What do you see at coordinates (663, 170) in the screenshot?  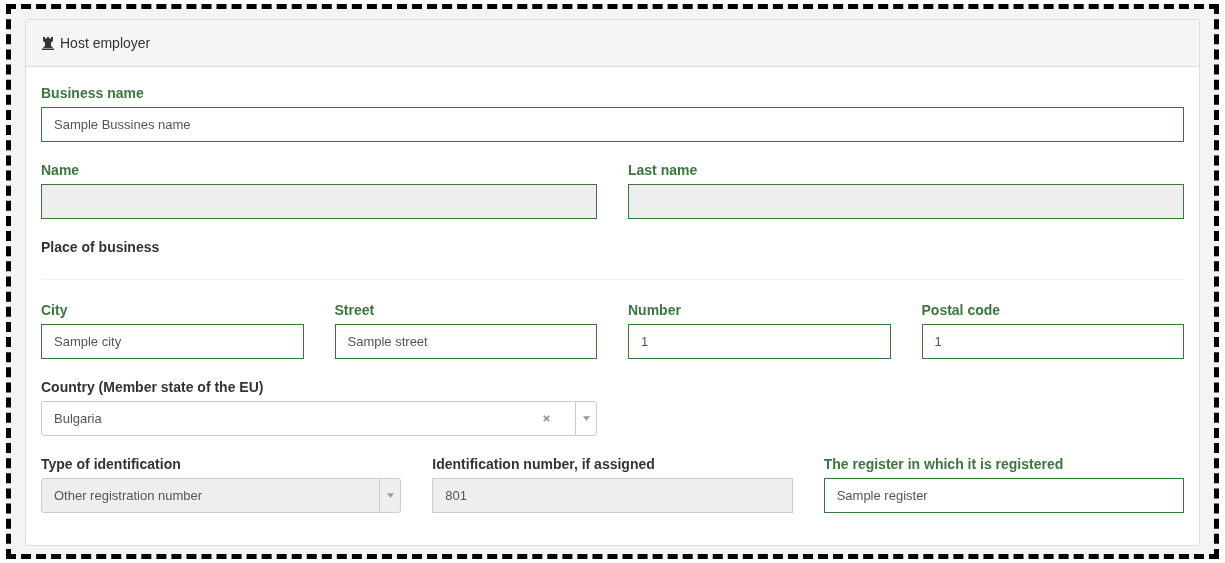 I see `field-label: Last name` at bounding box center [663, 170].